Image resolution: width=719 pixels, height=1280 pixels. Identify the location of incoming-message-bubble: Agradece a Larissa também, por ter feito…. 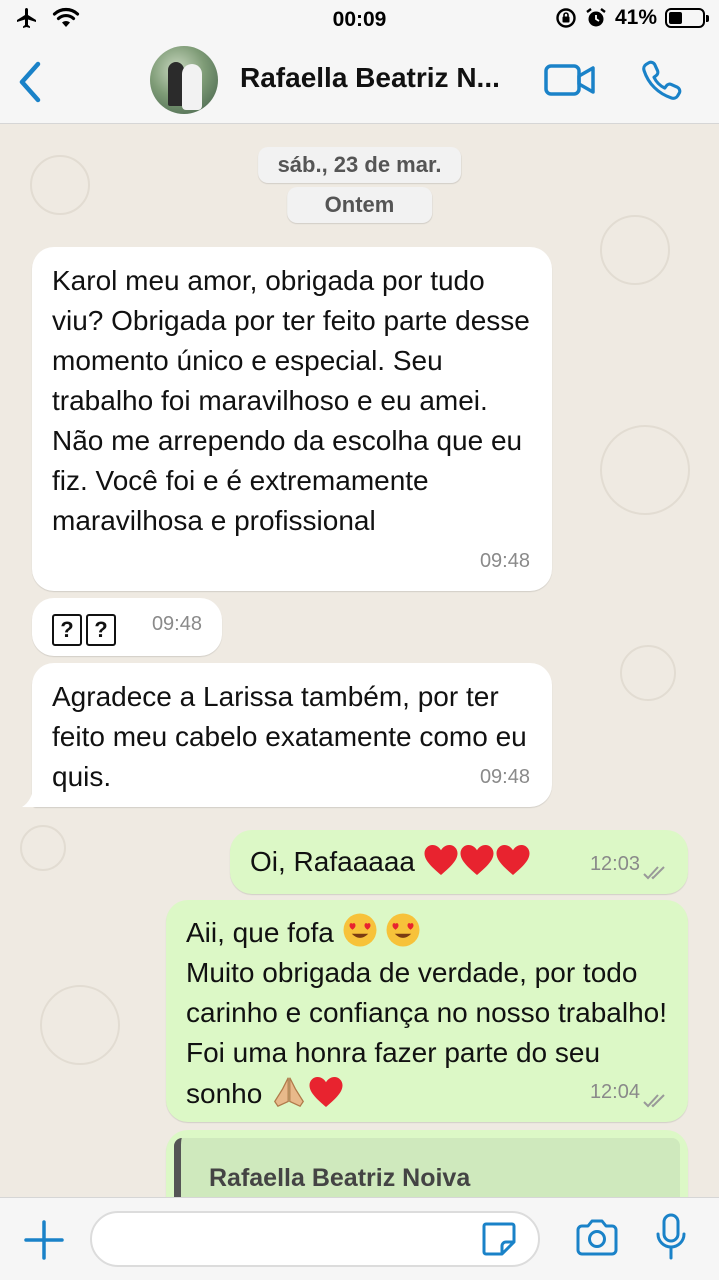
(292, 735).